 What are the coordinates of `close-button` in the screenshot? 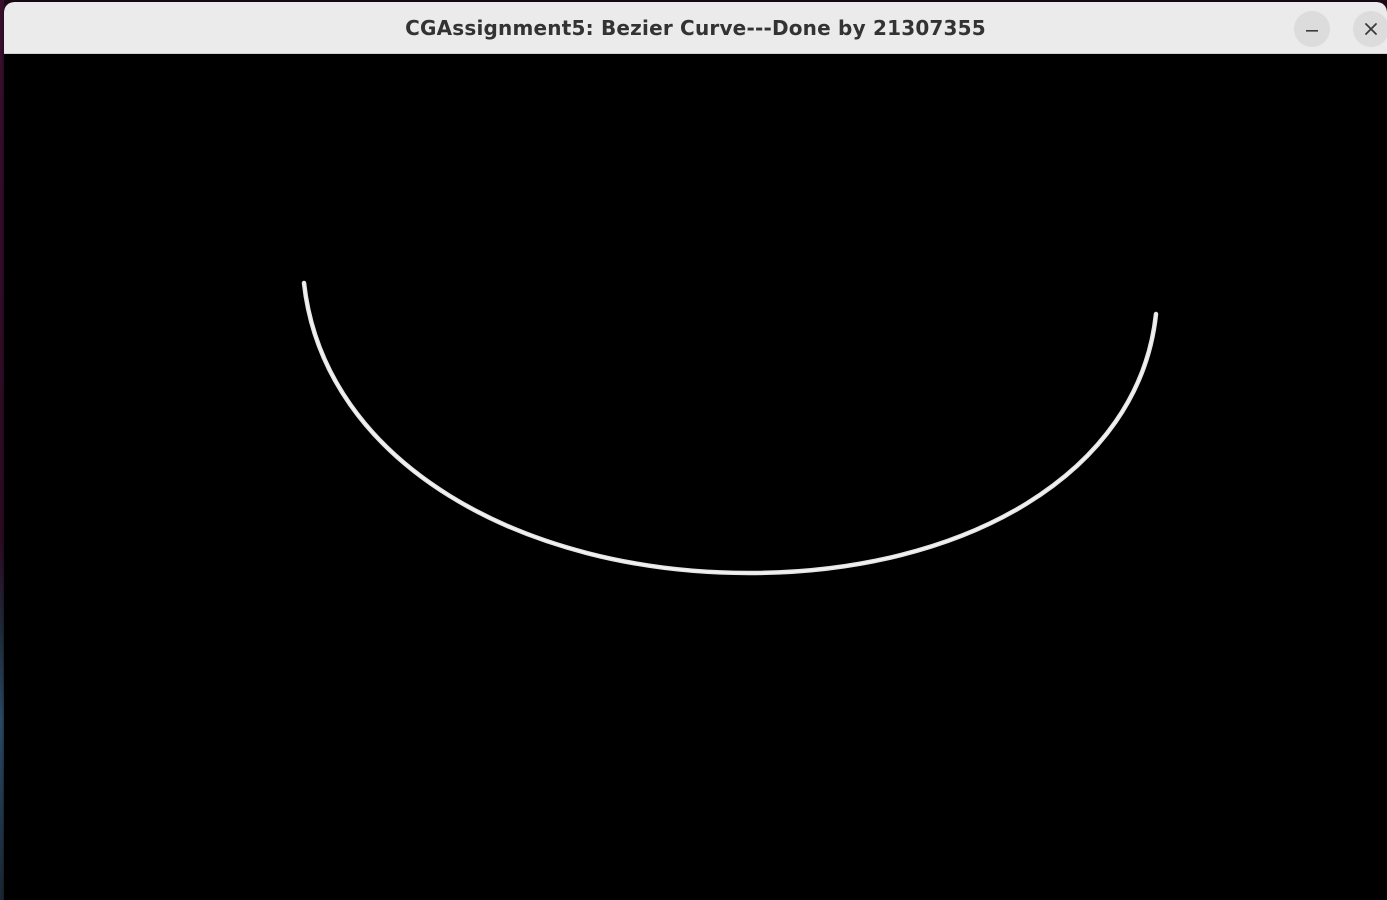 It's located at (1370, 29).